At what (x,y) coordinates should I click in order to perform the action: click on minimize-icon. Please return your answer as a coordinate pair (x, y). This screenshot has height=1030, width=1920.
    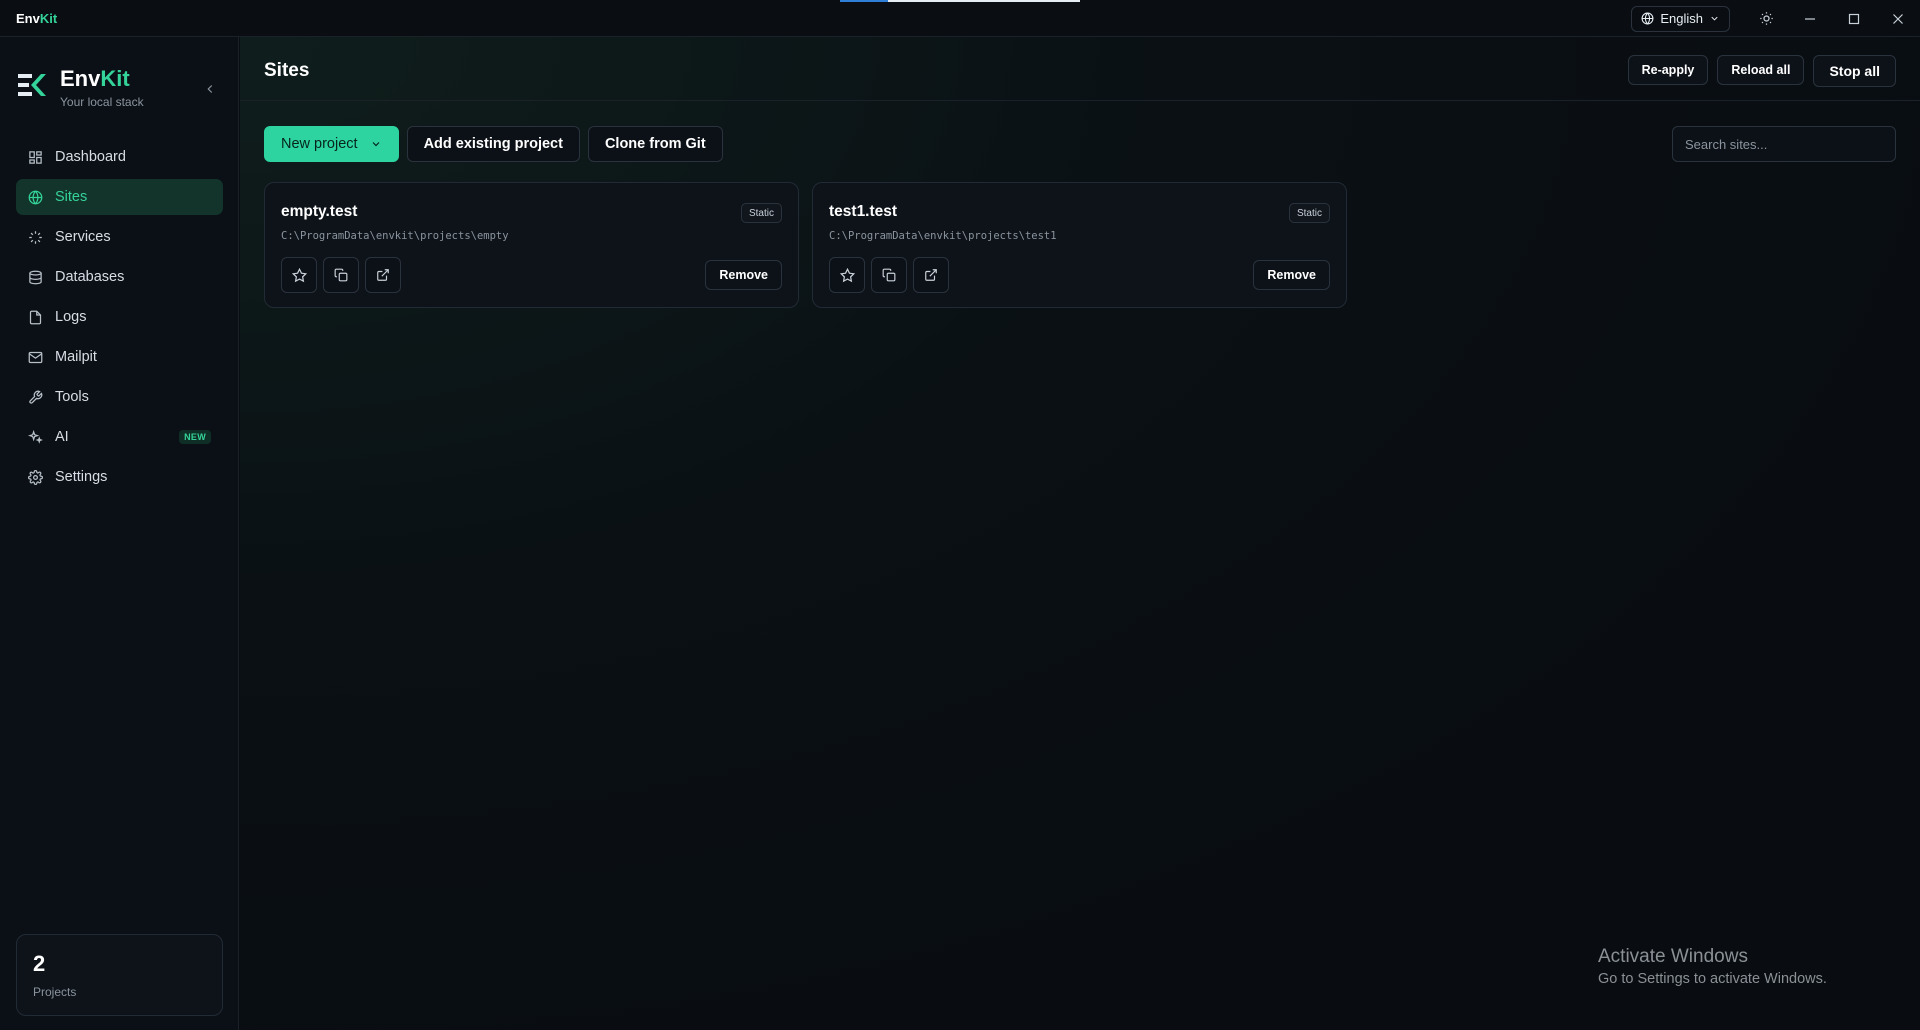
    Looking at the image, I should click on (1810, 18).